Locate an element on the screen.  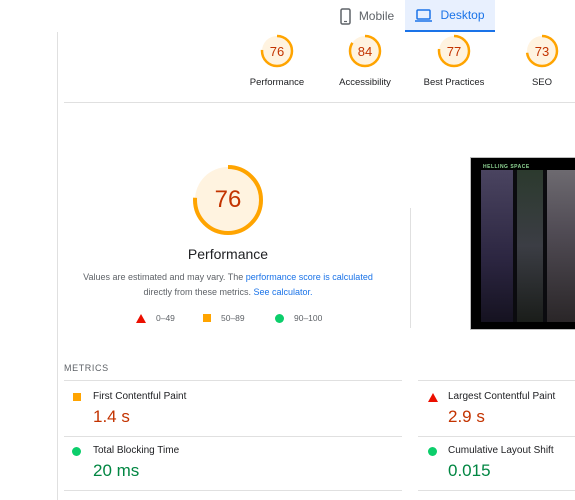
metric-label-fcp: First Contentful Paint is located at coordinates (140, 396).